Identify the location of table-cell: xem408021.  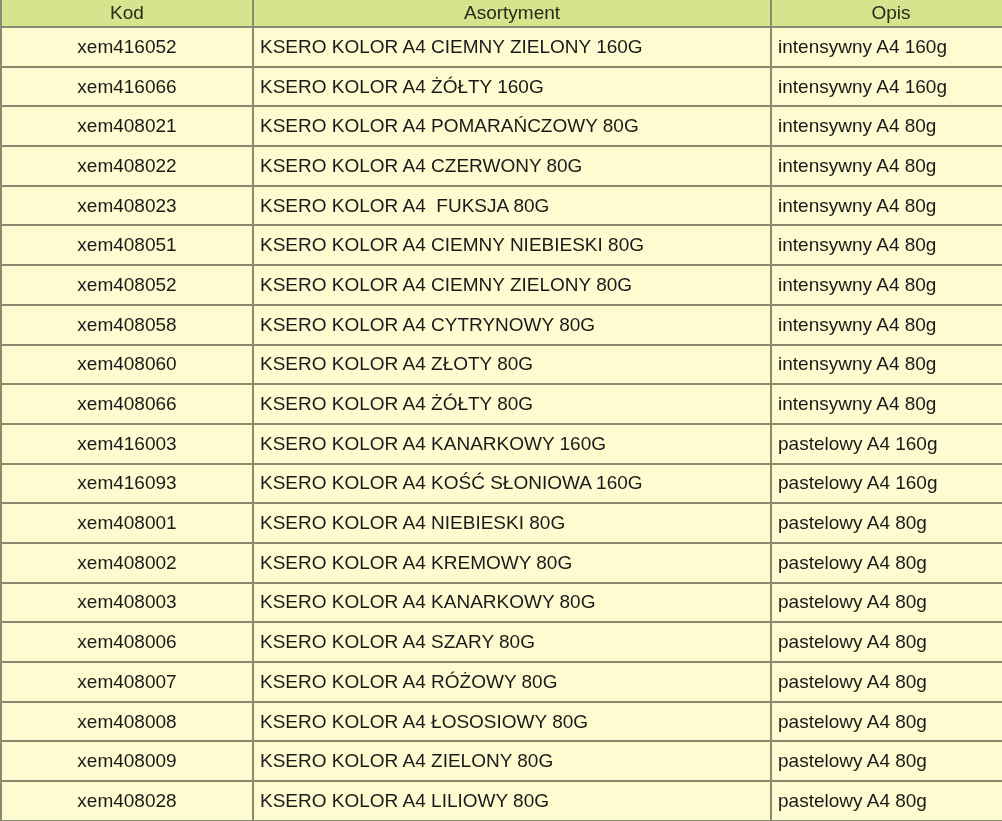
(127, 126).